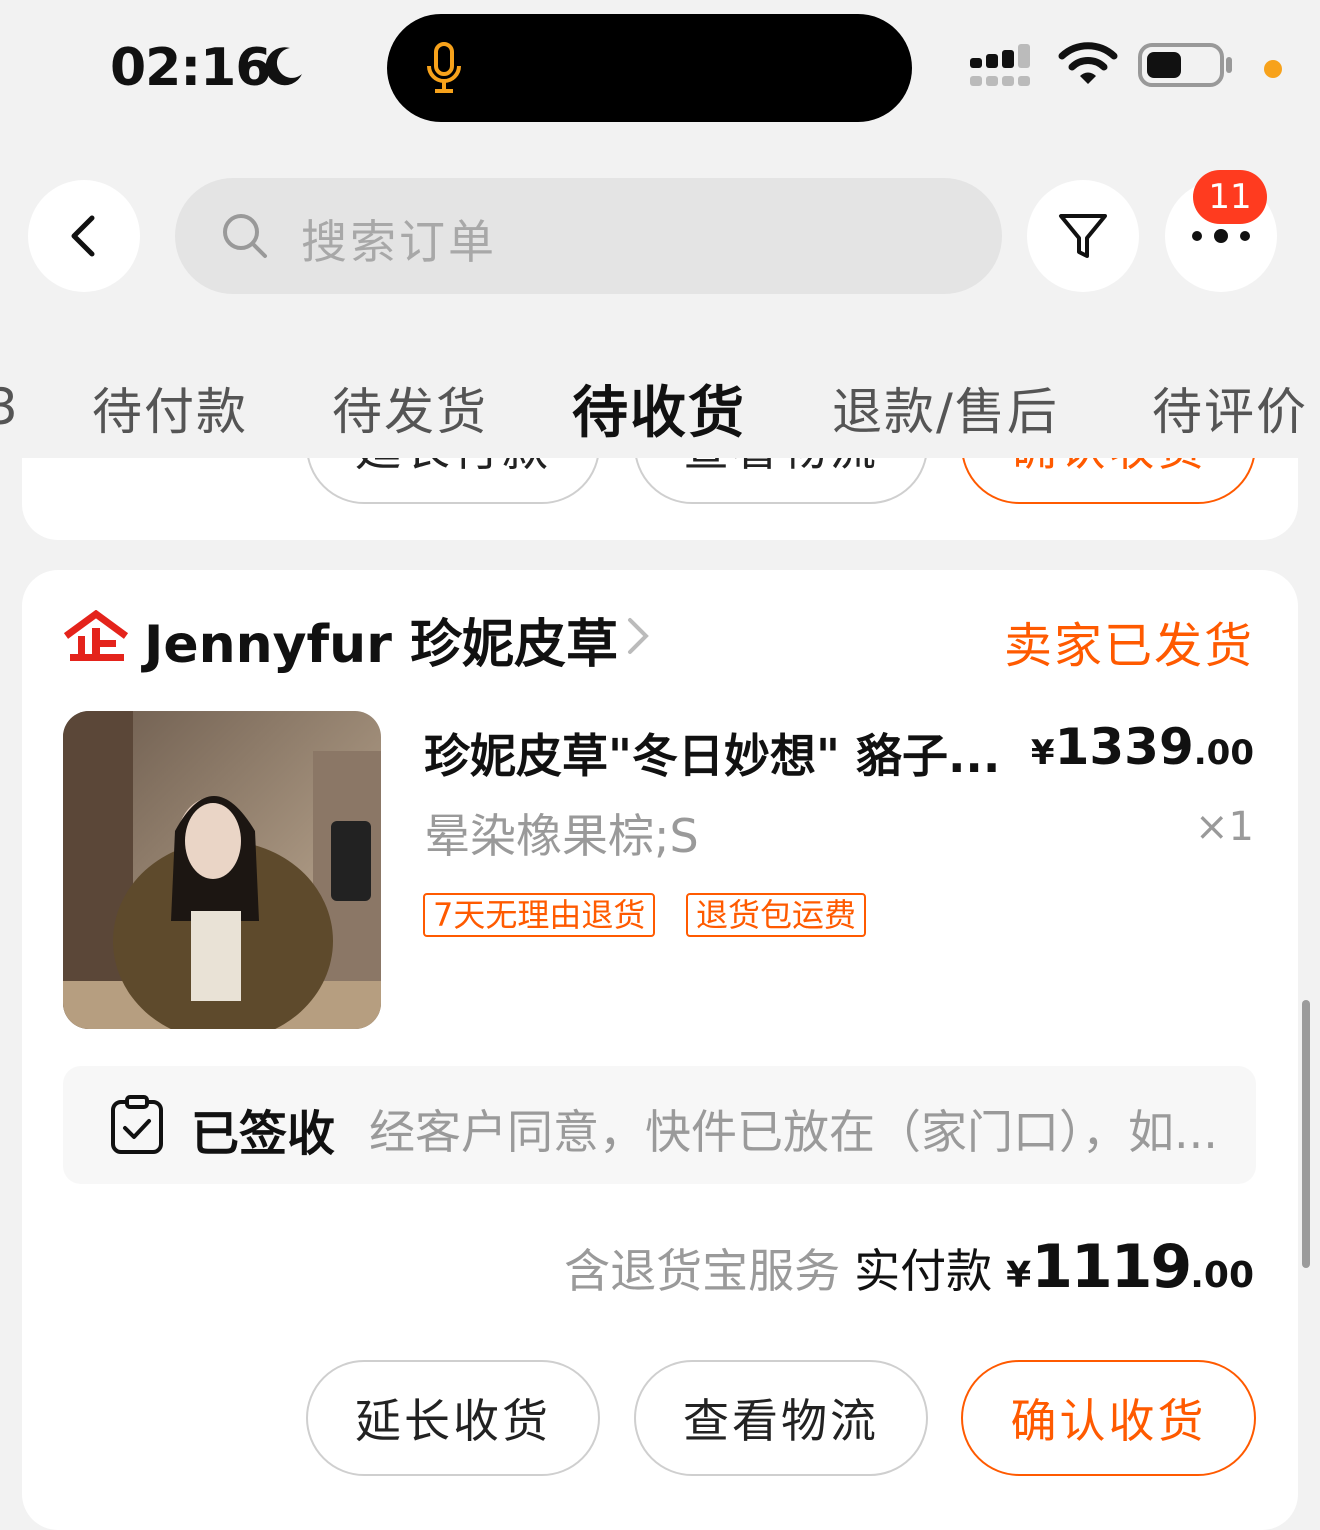 The width and height of the screenshot is (1320, 1530). I want to click on extend-payment-button: 延长付款, so click(453, 481).